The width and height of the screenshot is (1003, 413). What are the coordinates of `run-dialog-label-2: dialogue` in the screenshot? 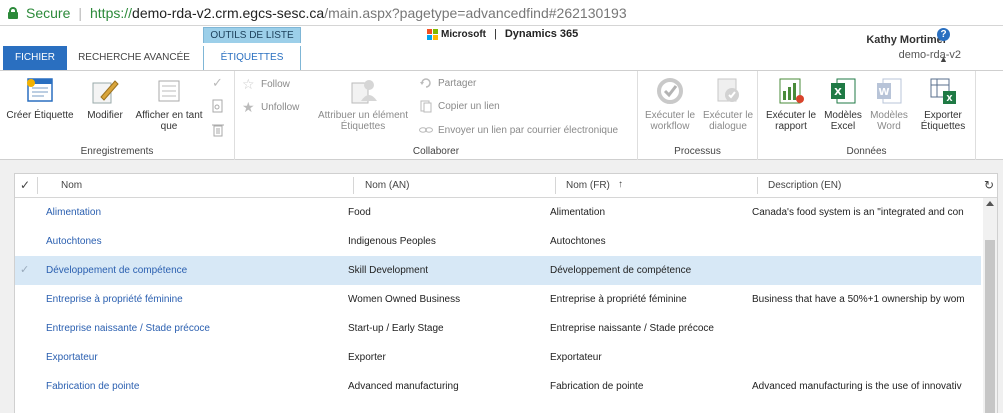 It's located at (728, 126).